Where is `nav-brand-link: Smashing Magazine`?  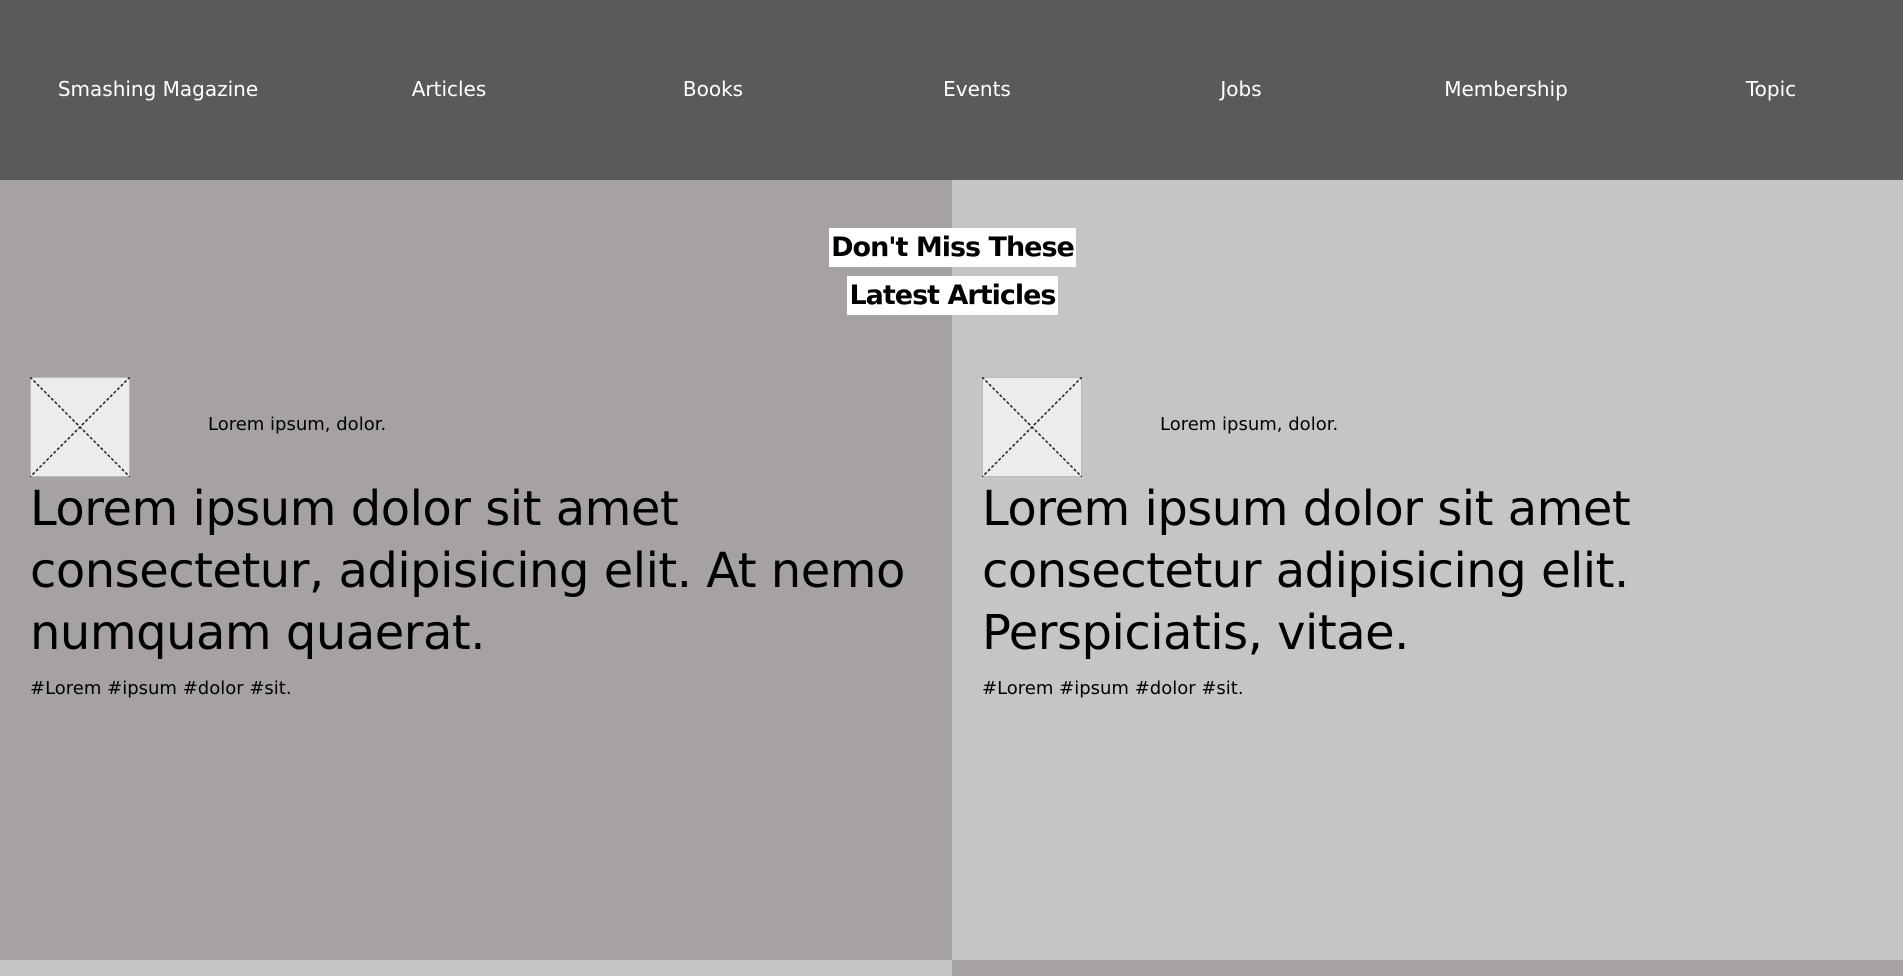 nav-brand-link: Smashing Magazine is located at coordinates (158, 89).